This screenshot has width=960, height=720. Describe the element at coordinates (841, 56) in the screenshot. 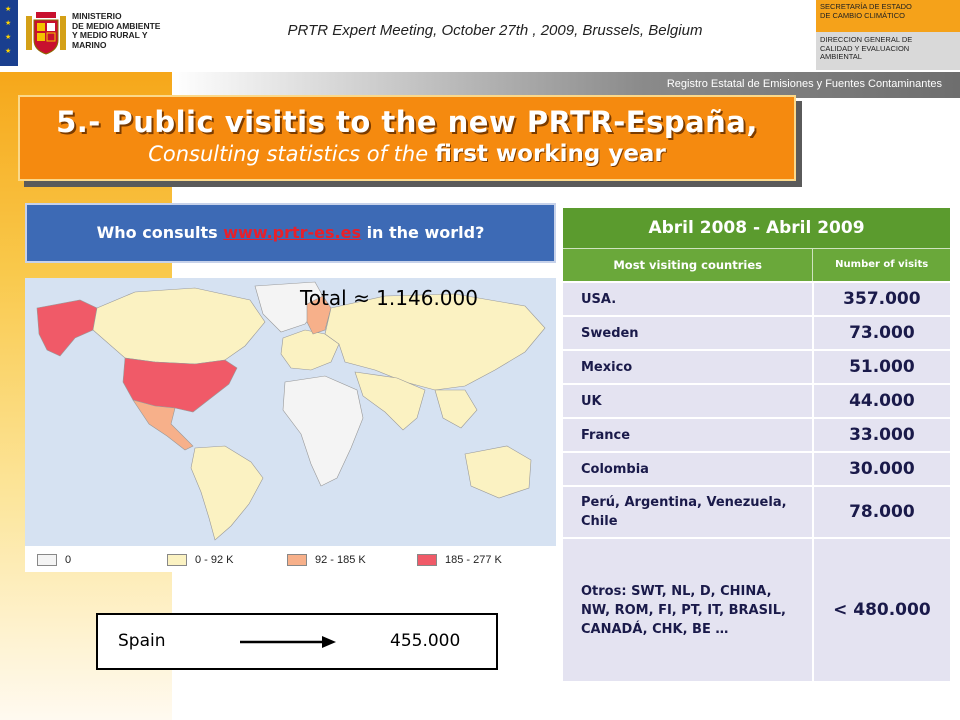

I see `direccion-line: AMBIENTAL` at that location.